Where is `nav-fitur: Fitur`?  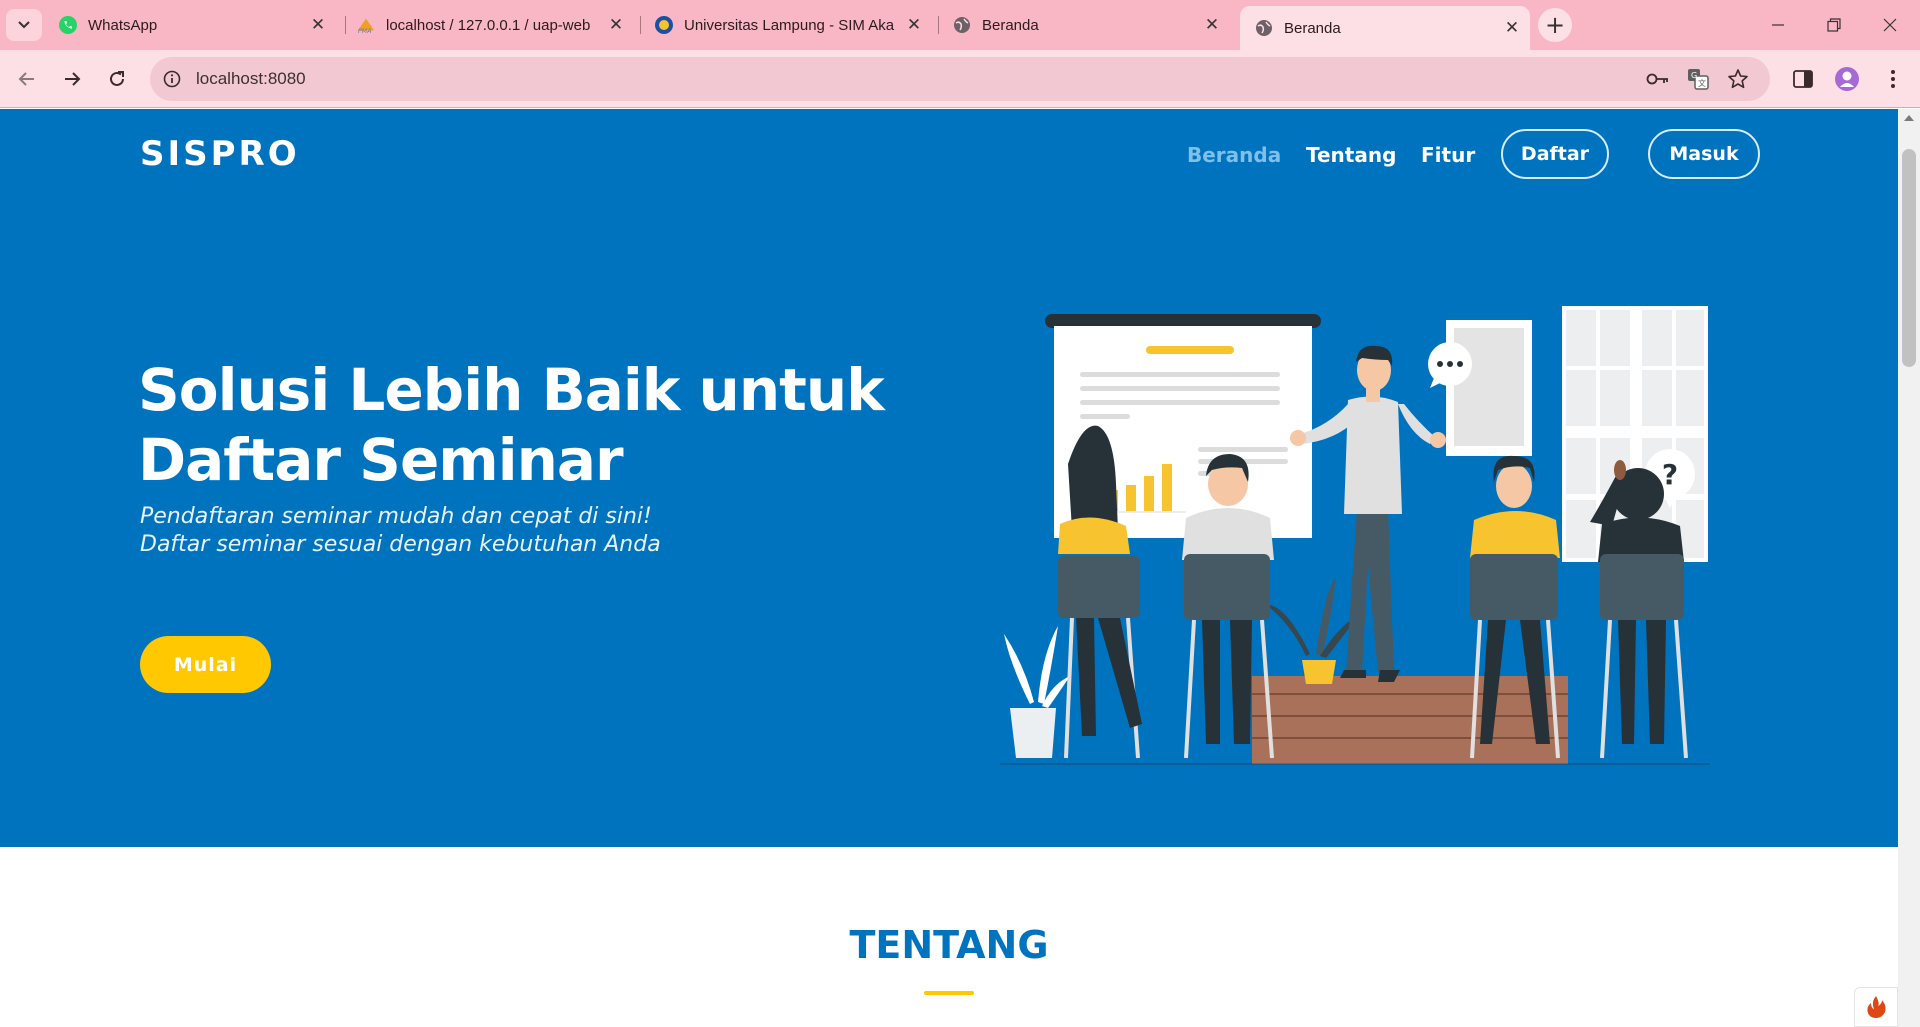 nav-fitur: Fitur is located at coordinates (1448, 155).